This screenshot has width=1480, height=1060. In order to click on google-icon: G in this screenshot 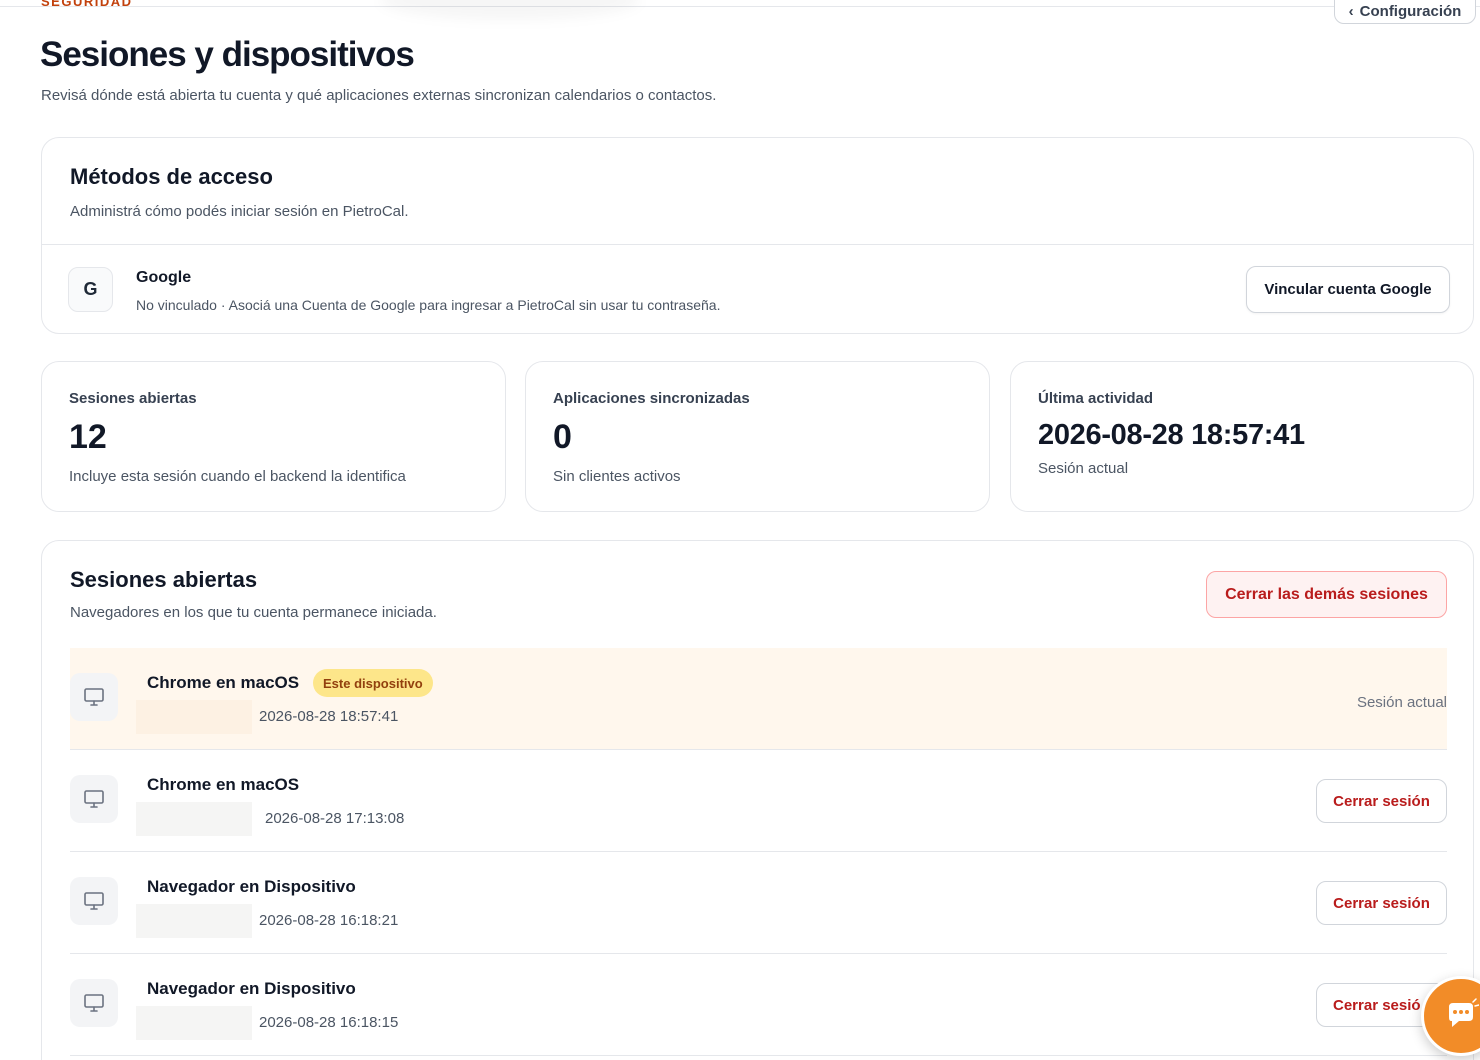, I will do `click(90, 289)`.